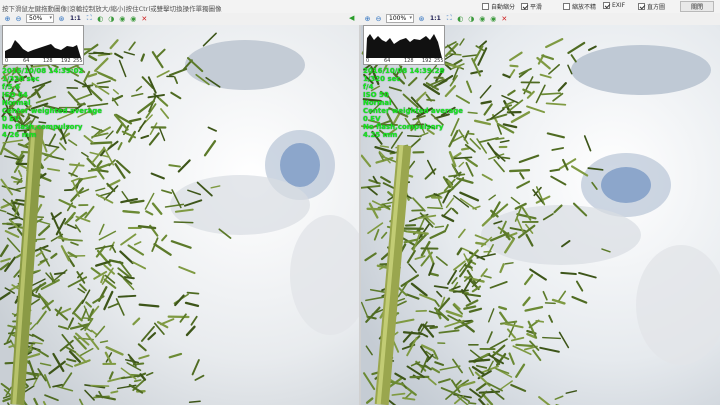 The width and height of the screenshot is (720, 405). What do you see at coordinates (368, 87) in the screenshot?
I see `exif-aperture: f/4` at bounding box center [368, 87].